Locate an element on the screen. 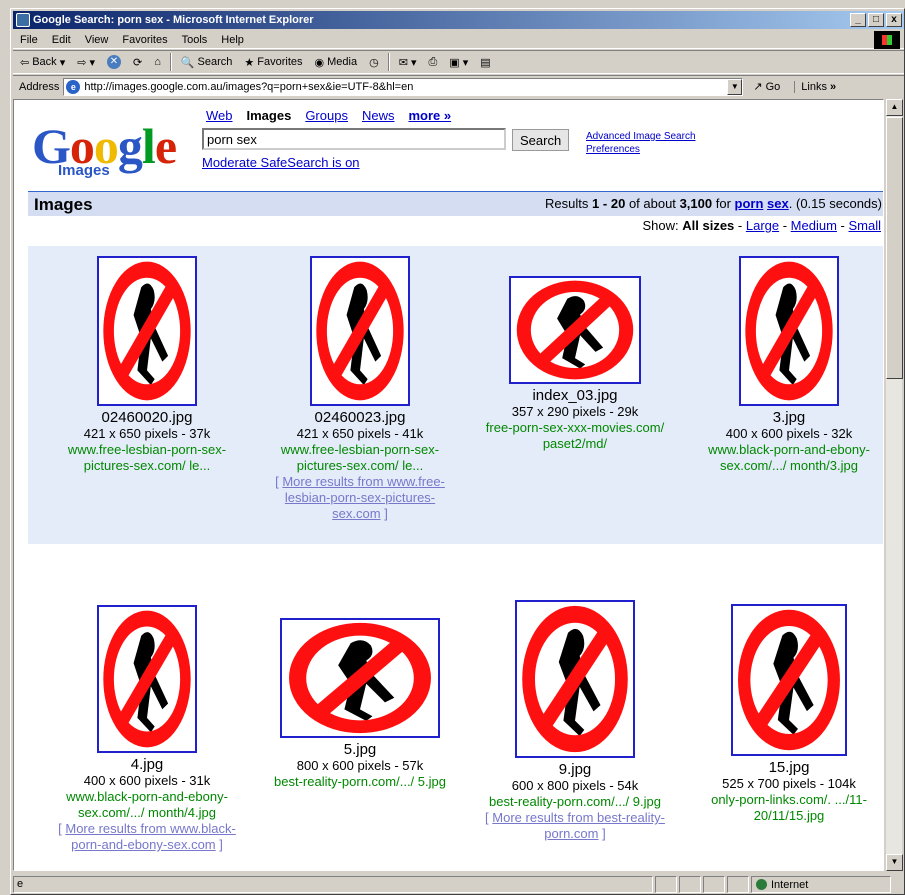 The image size is (905, 895). chevron-down-icon: ▼ is located at coordinates (735, 86).